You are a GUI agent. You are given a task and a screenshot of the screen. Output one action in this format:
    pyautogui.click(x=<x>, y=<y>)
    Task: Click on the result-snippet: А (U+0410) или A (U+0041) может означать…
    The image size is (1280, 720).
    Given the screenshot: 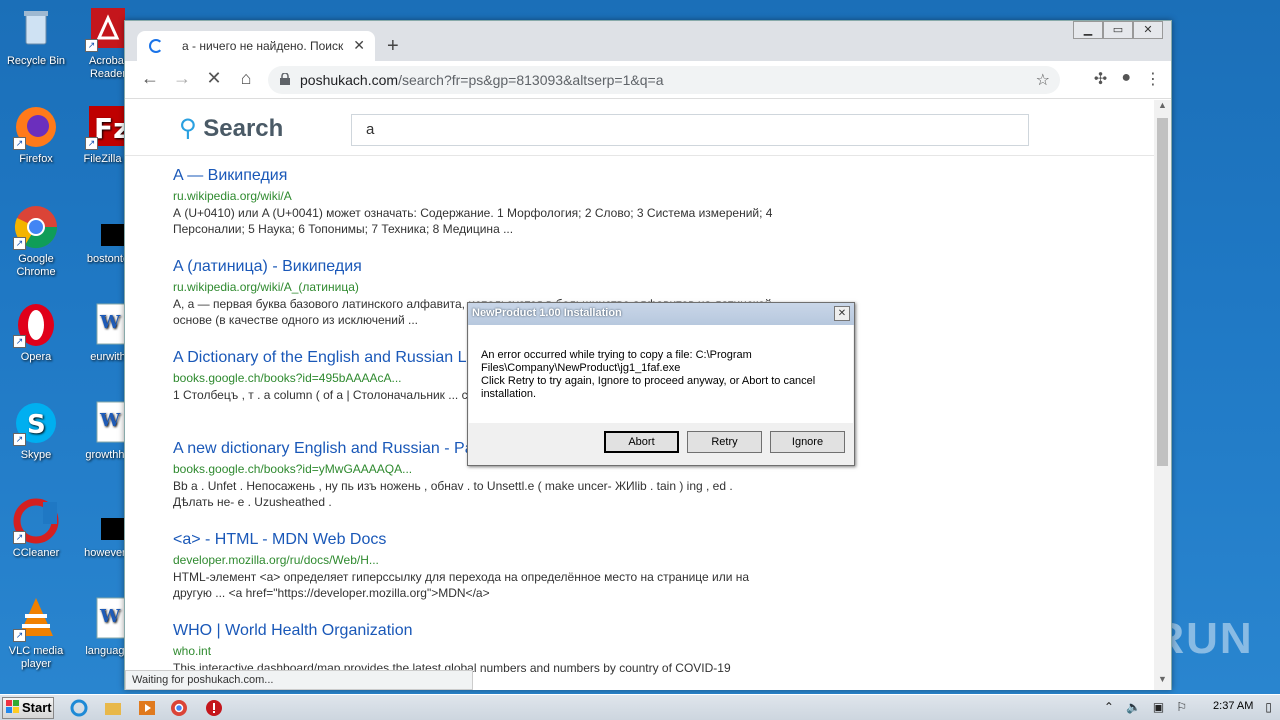 What is the action you would take?
    pyautogui.click(x=473, y=221)
    